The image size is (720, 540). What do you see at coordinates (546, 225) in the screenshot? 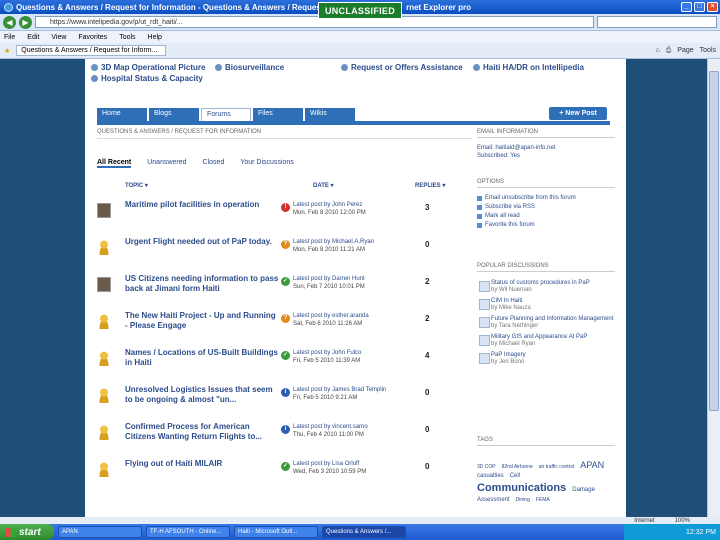
I see `option-favorite-forum: Favorite this forum` at bounding box center [546, 225].